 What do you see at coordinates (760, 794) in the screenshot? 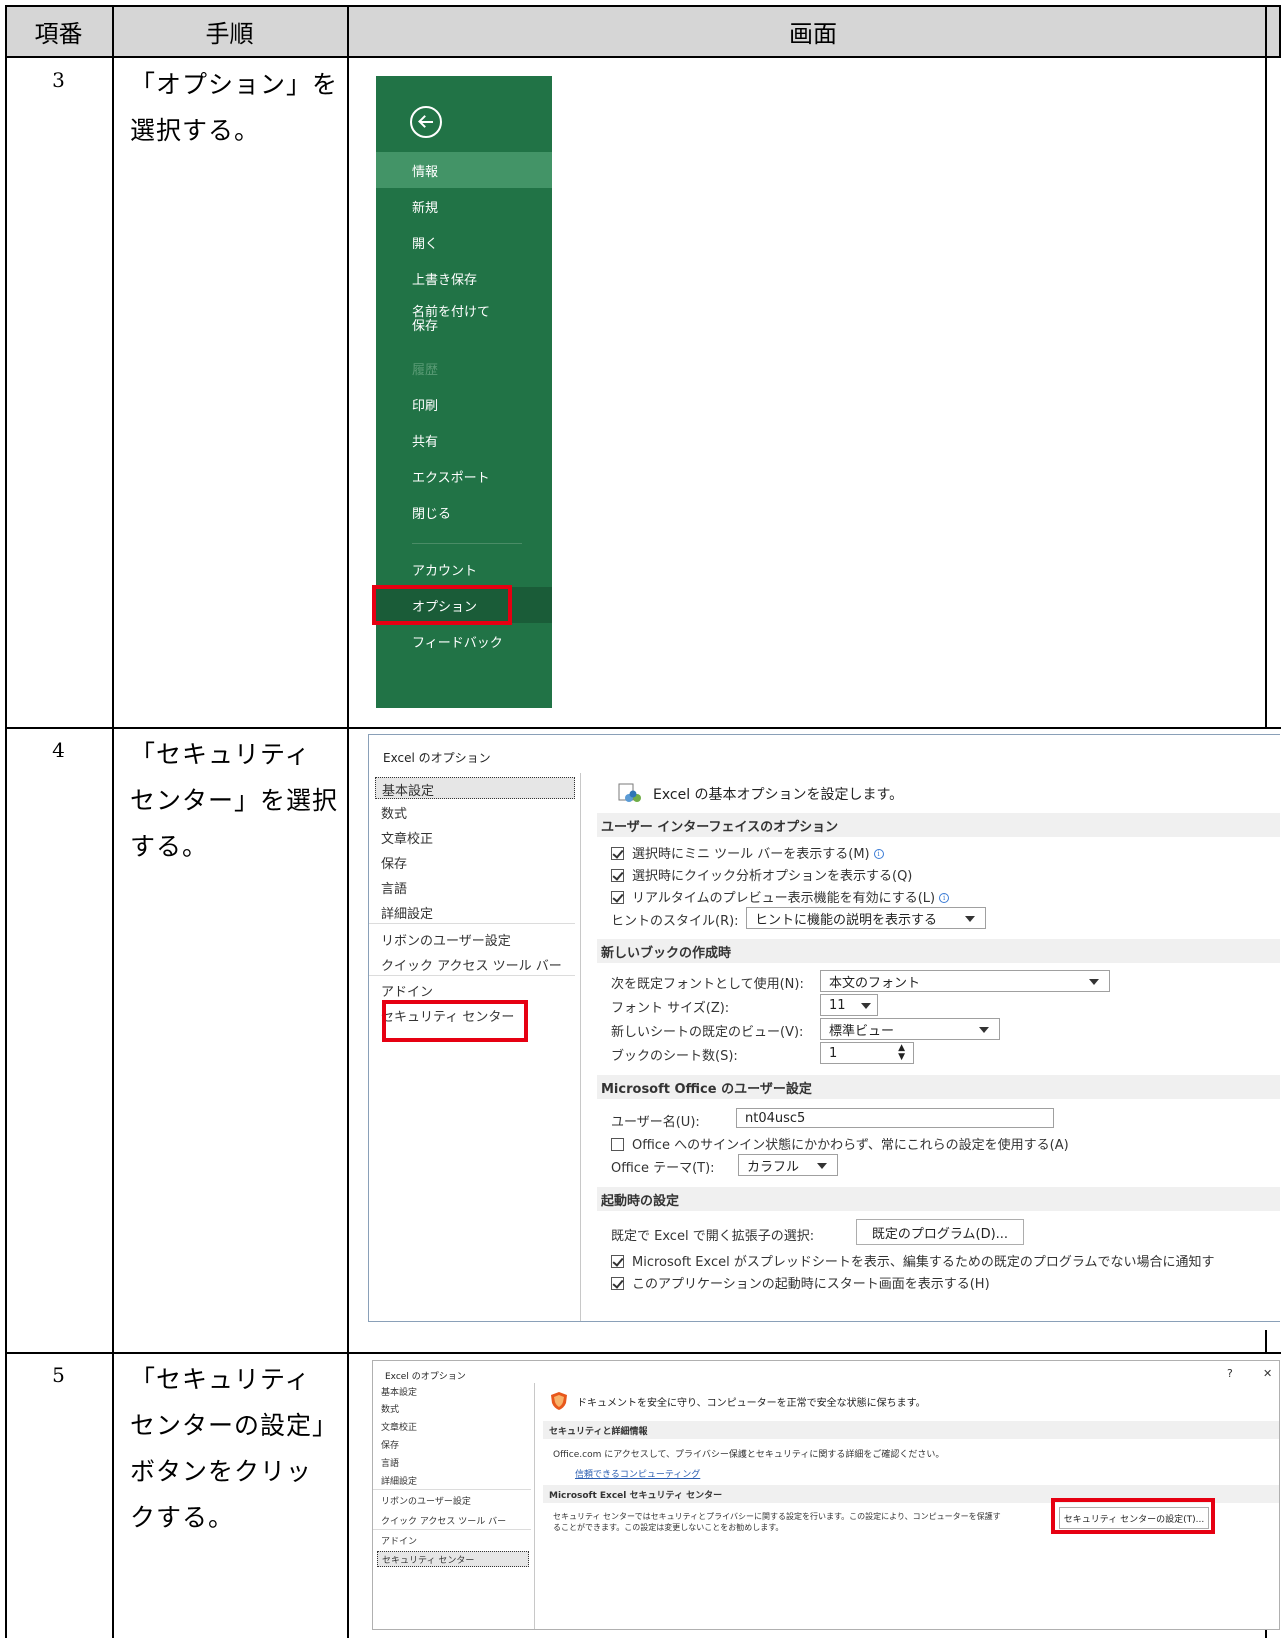
I see `options-heading: Excel の基本オプションを設定します。` at bounding box center [760, 794].